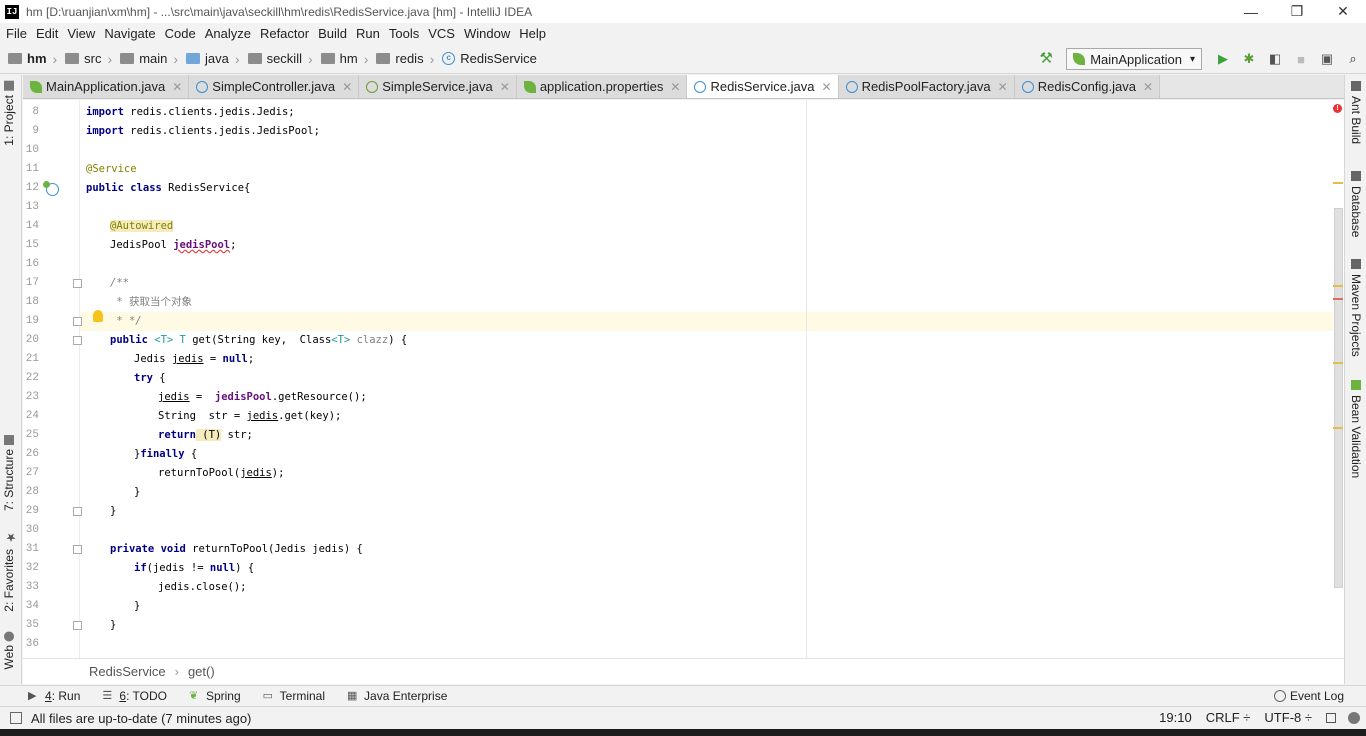 This screenshot has height=736, width=1366. Describe the element at coordinates (409, 59) in the screenshot. I see `nav-crumb-redis: redis ›` at that location.